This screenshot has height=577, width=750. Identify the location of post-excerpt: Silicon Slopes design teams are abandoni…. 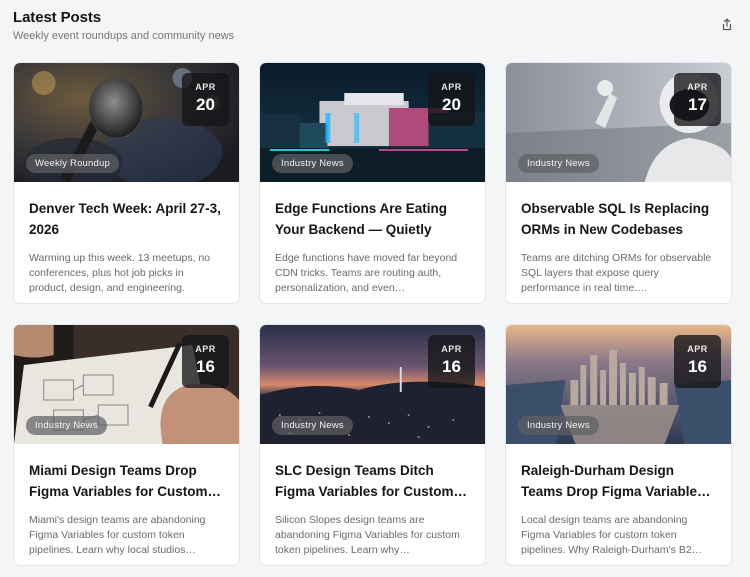
(367, 535).